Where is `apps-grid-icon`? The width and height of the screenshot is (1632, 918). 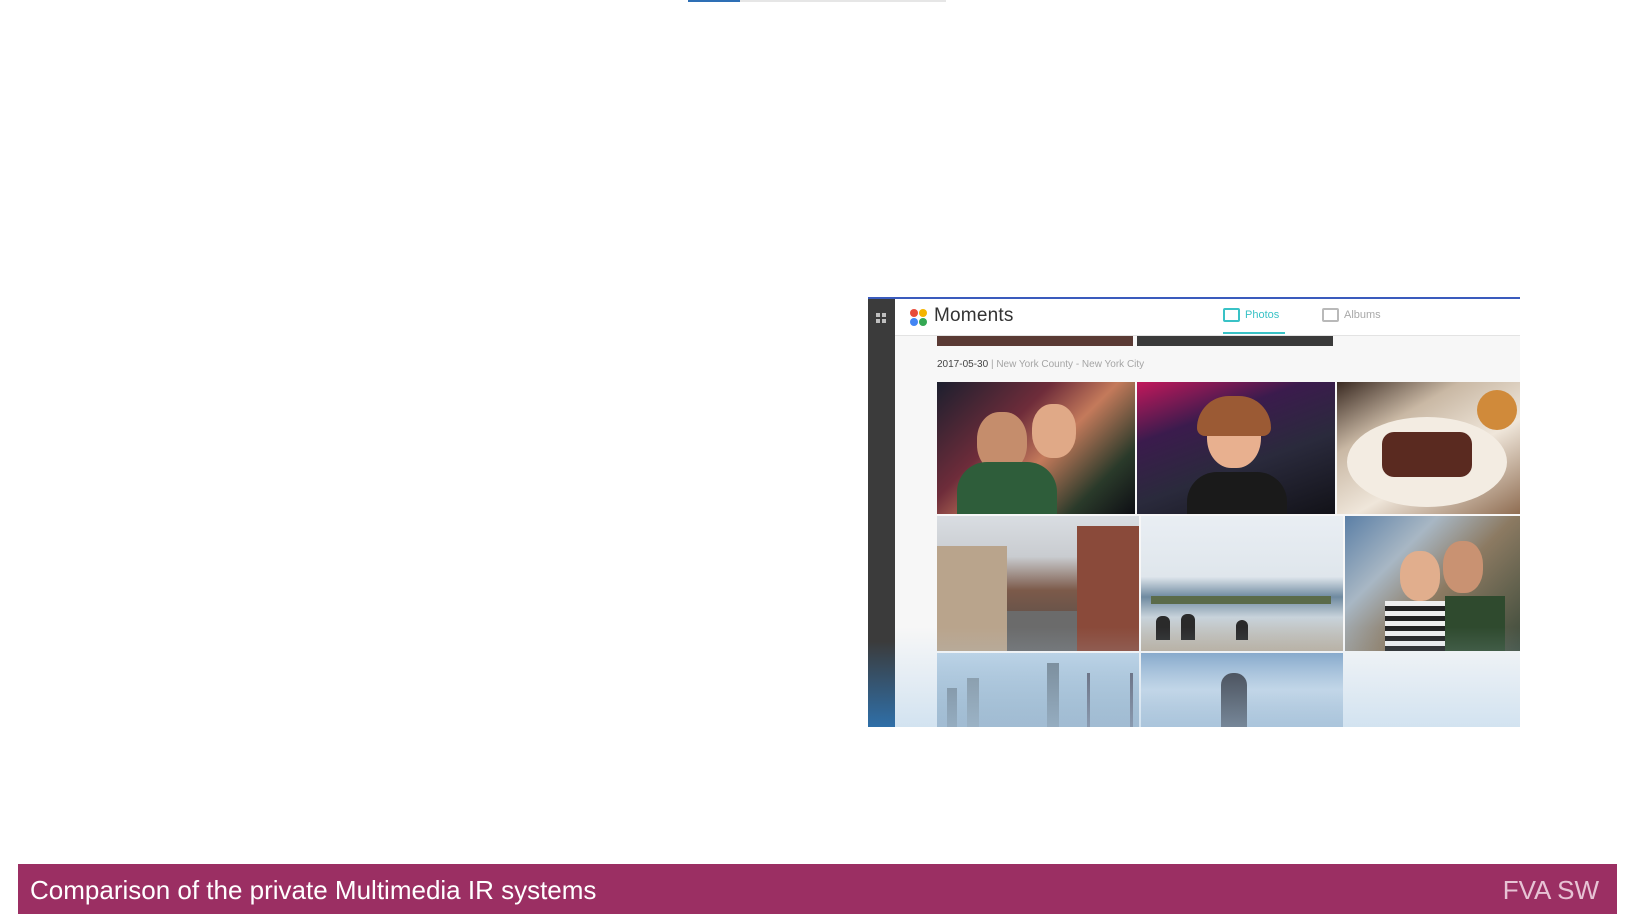 apps-grid-icon is located at coordinates (881, 318).